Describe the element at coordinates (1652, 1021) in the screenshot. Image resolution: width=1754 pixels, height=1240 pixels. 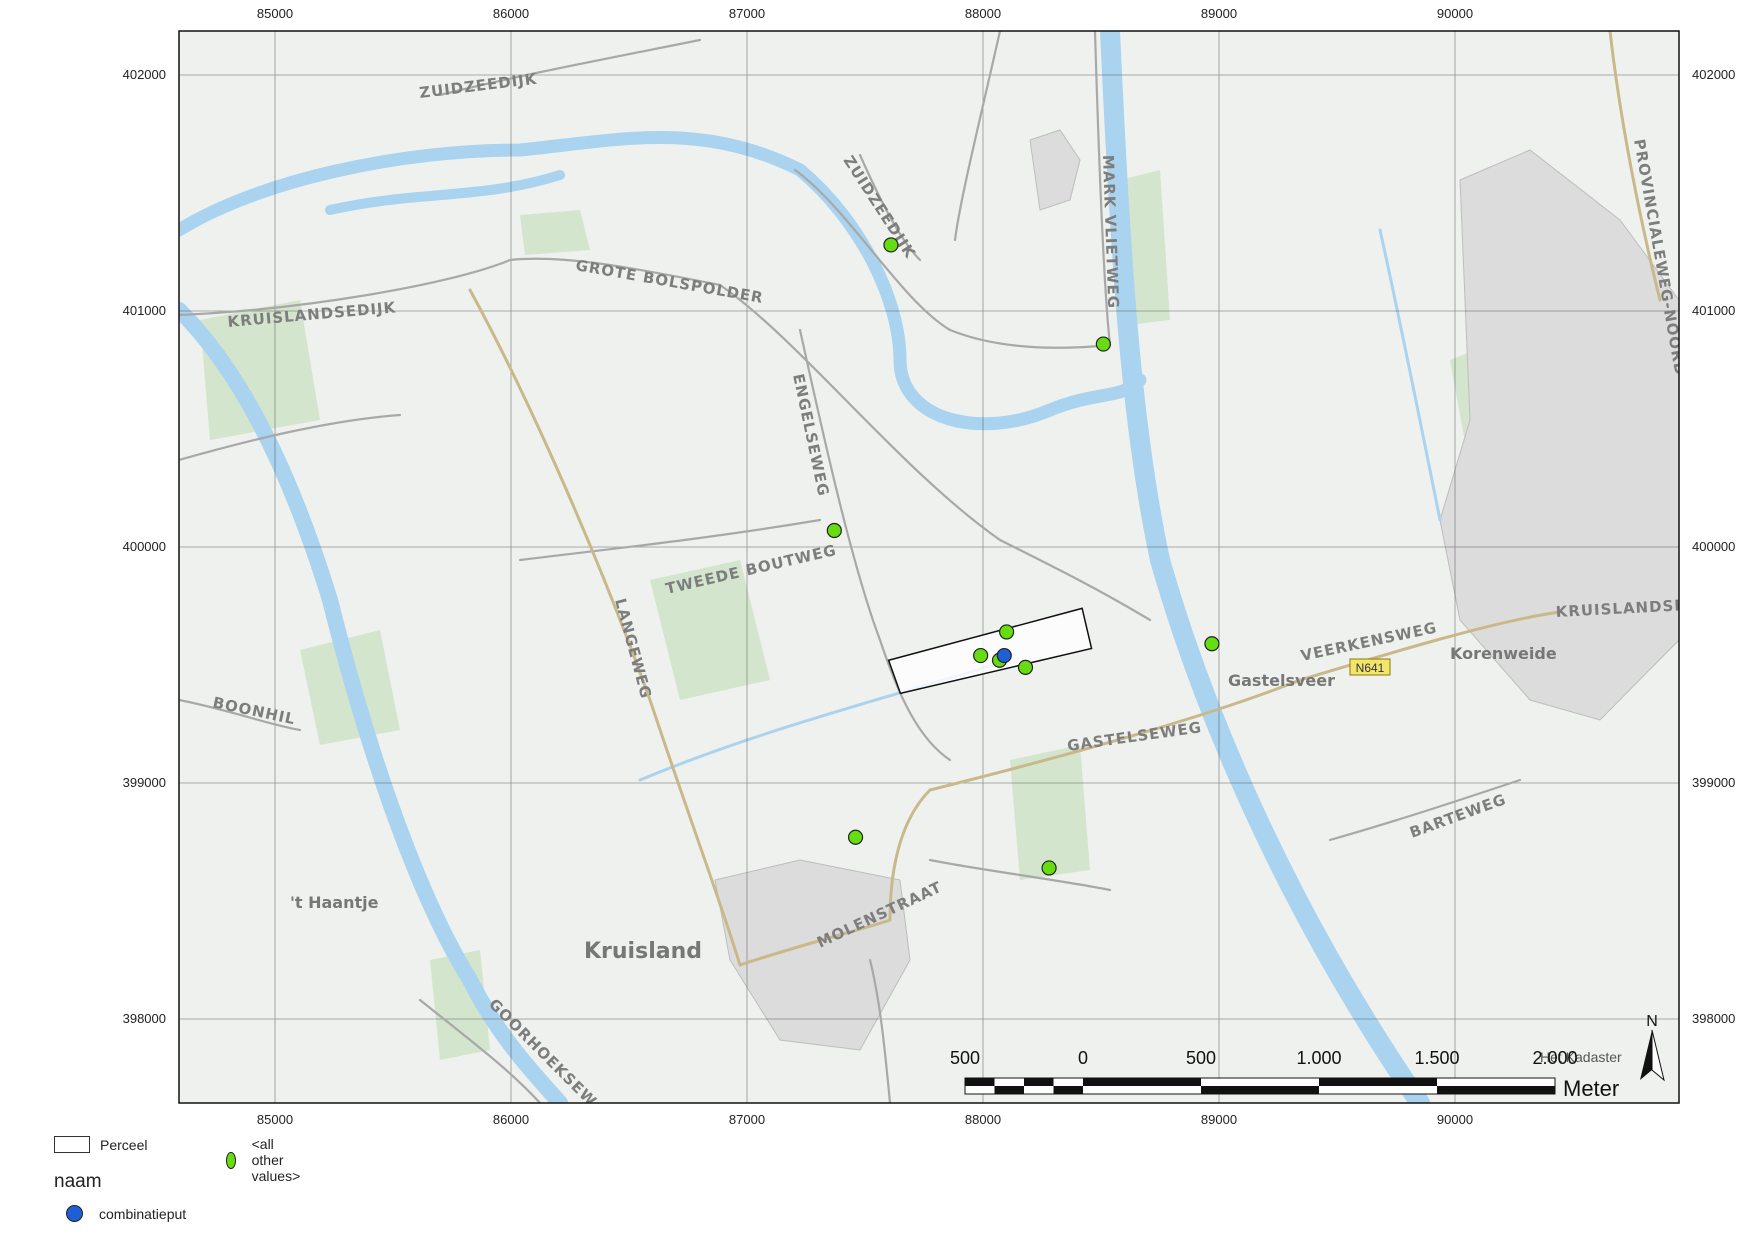
I see `north-arrow-label: N` at that location.